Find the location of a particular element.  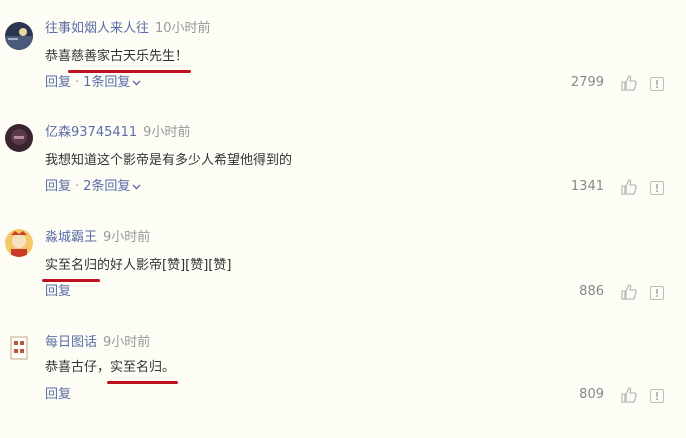

comment-text-part: 恭喜古仔， is located at coordinates (78, 367).